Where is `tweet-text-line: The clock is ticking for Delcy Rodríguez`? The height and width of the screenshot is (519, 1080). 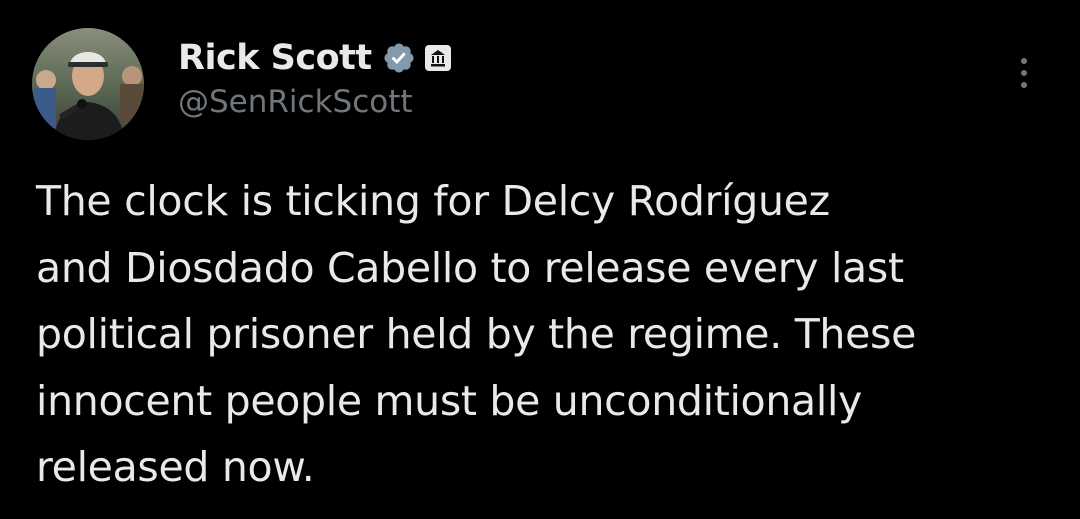 tweet-text-line: The clock is ticking for Delcy Rodríguez is located at coordinates (433, 201).